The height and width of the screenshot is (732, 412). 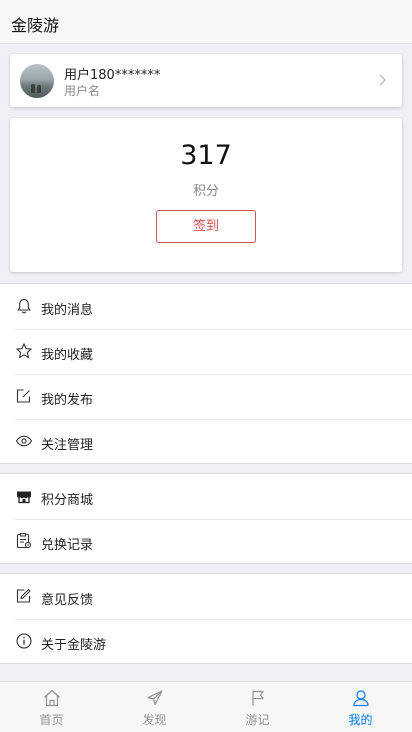 I want to click on menu-item-label: 我的消息, so click(x=67, y=310).